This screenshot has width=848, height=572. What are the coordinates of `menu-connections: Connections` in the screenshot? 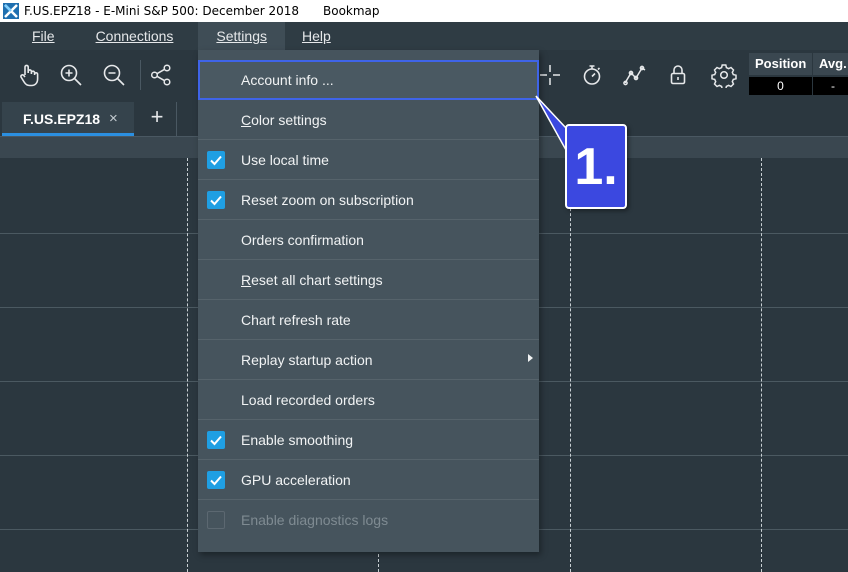 It's located at (135, 36).